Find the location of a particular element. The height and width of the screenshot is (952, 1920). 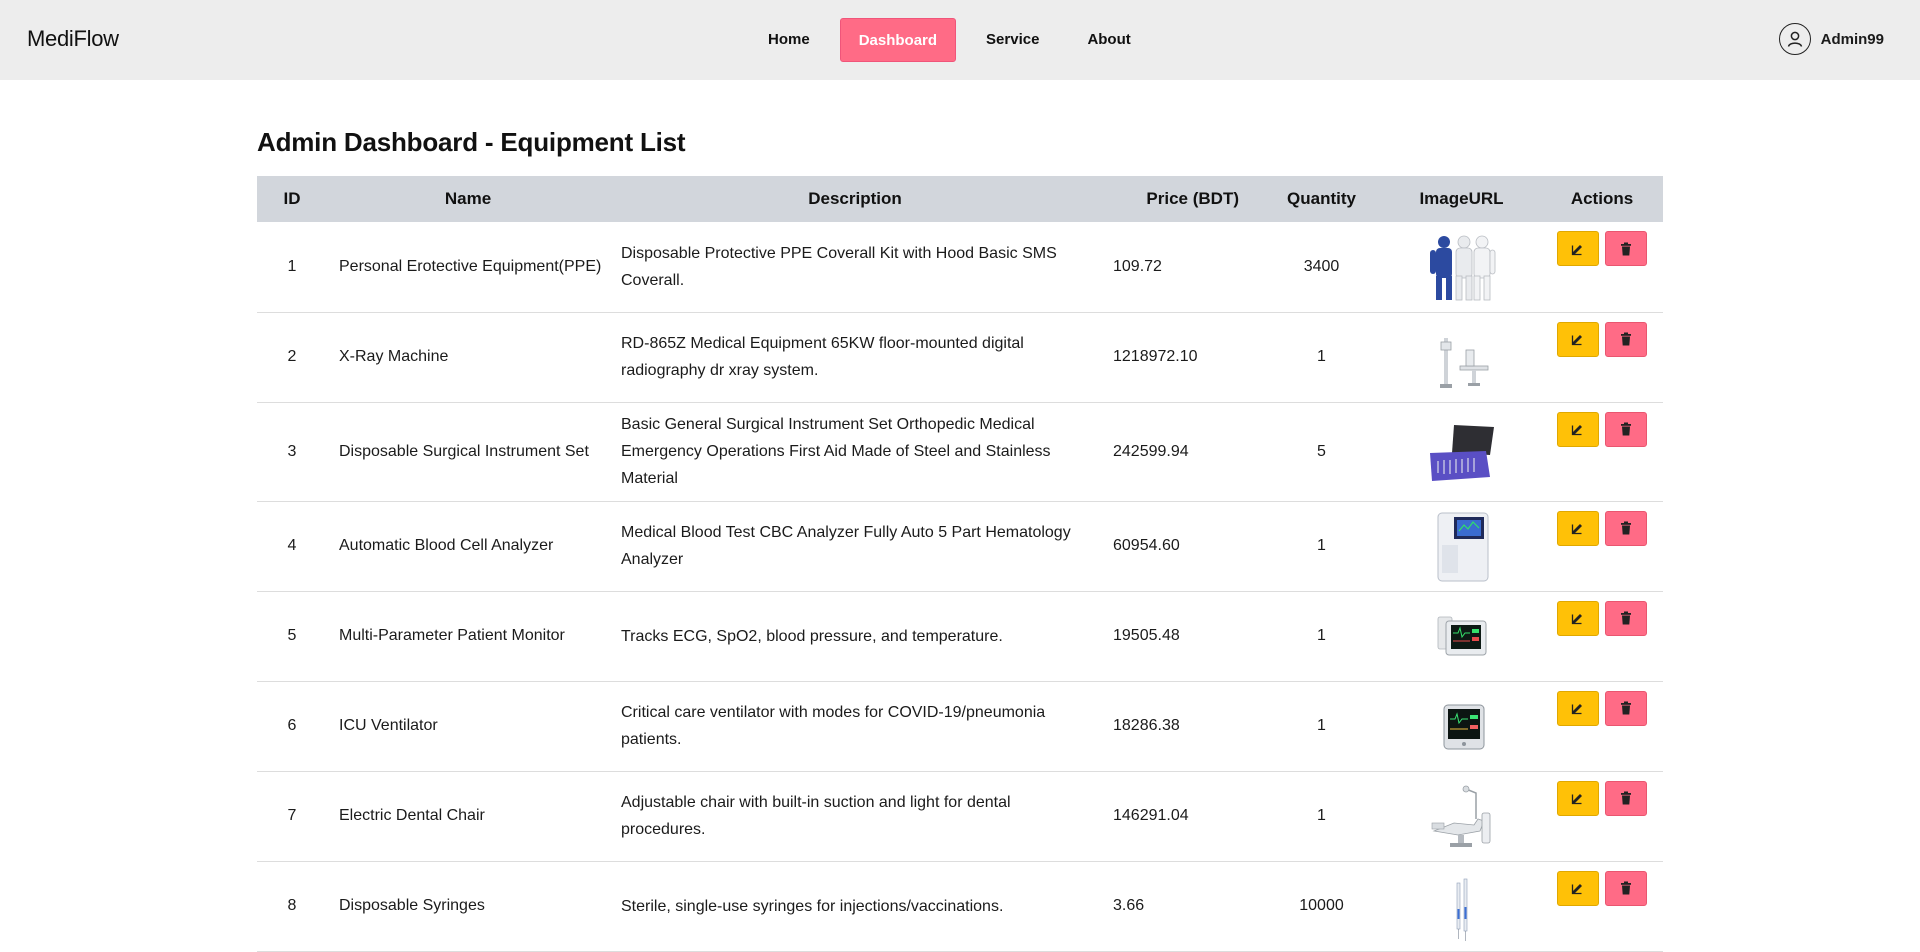

cell-price: 1218972.10 is located at coordinates (1181, 357).